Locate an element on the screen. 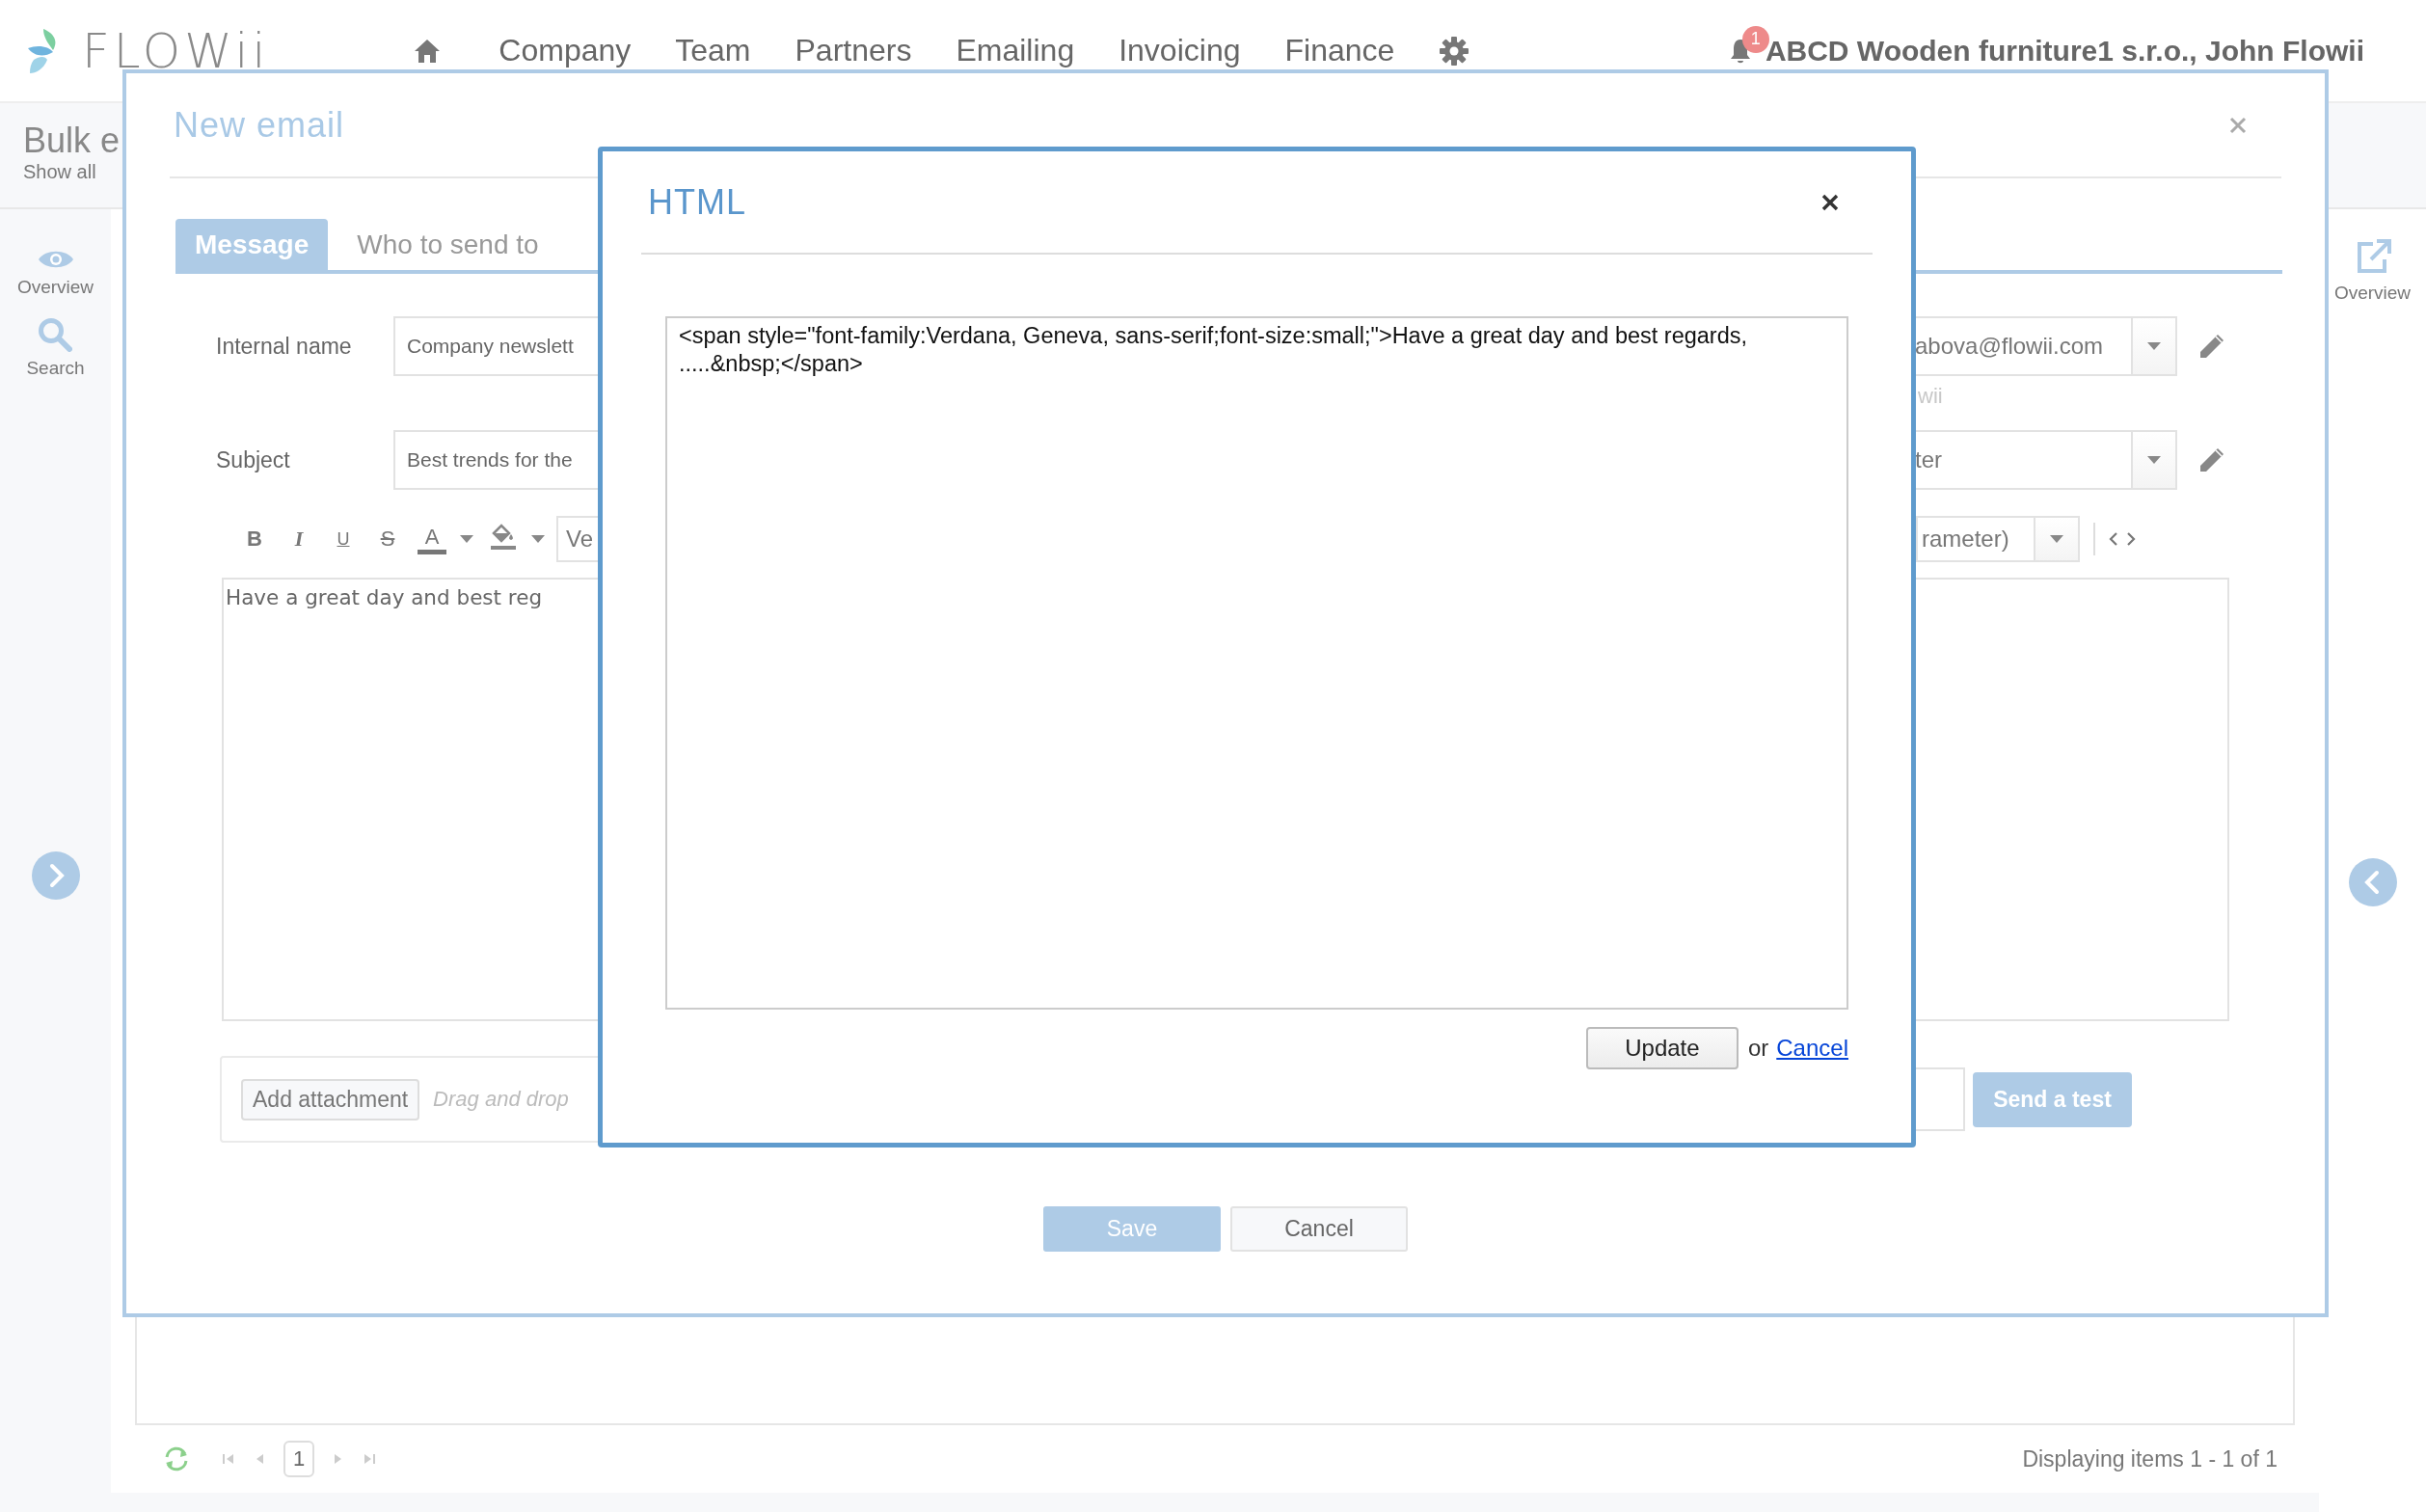 Image resolution: width=2426 pixels, height=1512 pixels. pager-summary: Displaying items 1 - 1 of 1 is located at coordinates (2150, 1458).